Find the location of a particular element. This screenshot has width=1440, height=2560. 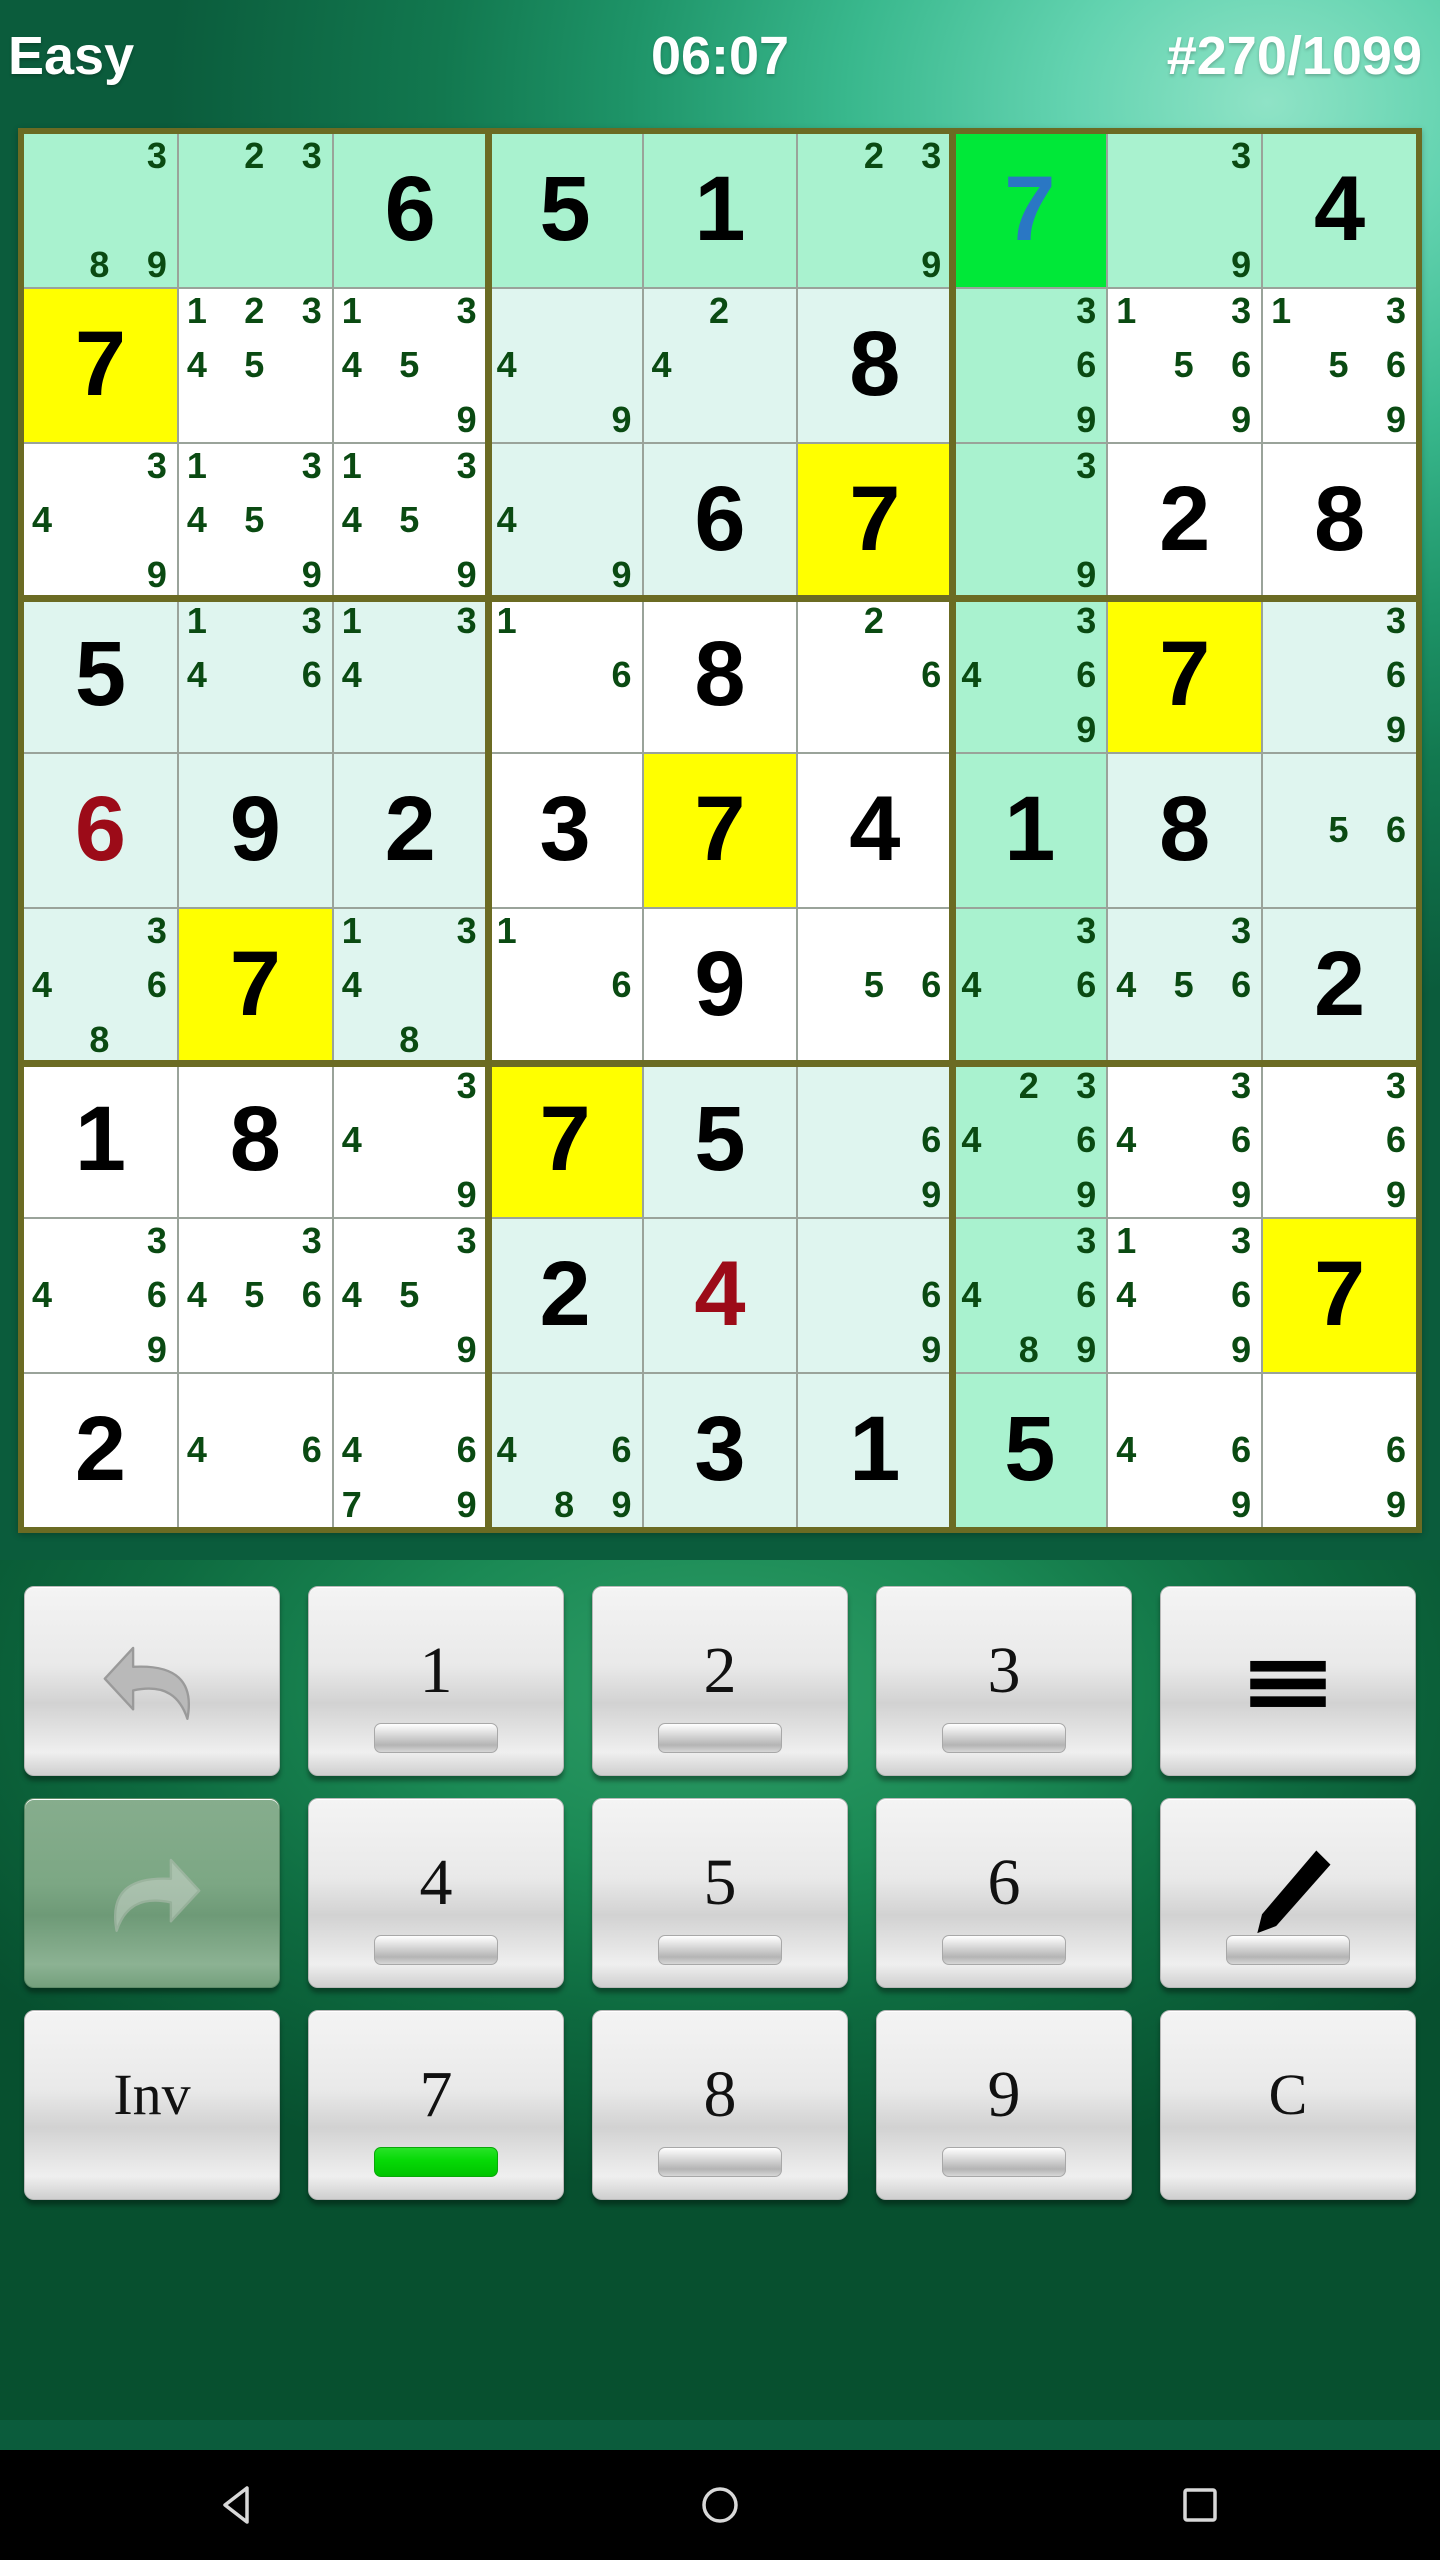

sudoku-cell-r2c5: 123 456789 is located at coordinates (720, 365).